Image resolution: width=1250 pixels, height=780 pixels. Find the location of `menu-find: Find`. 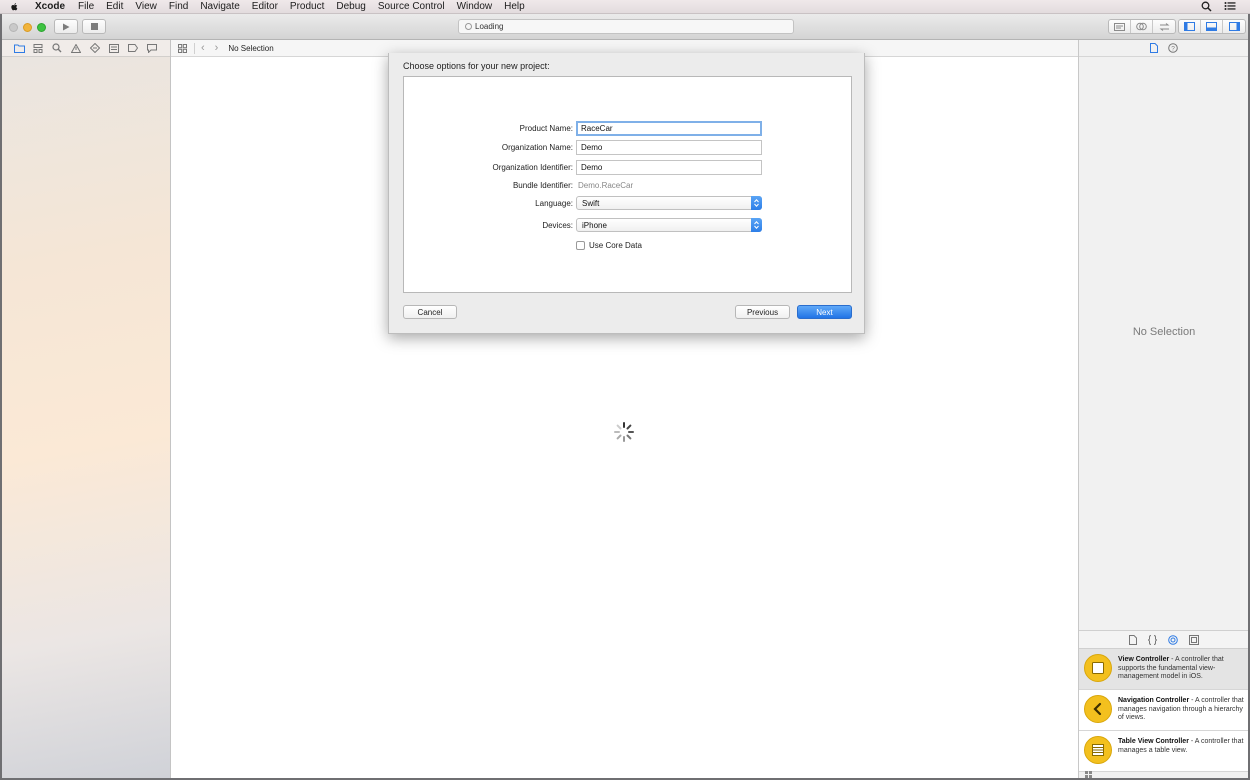

menu-find: Find is located at coordinates (178, 6).